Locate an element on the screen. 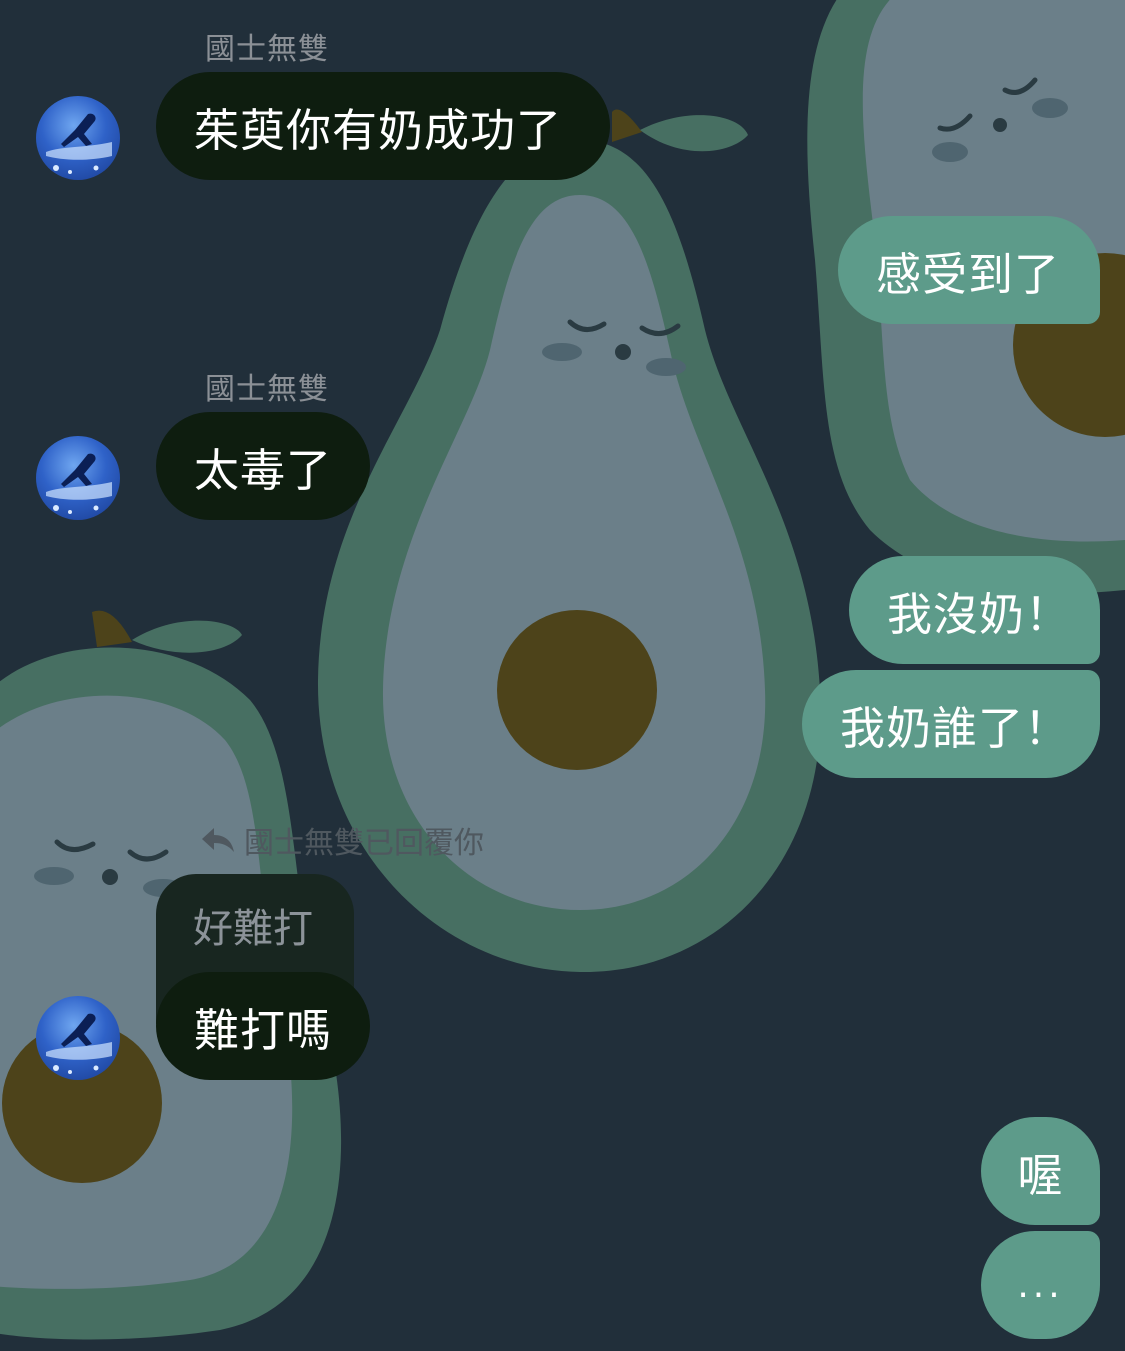 The image size is (1125, 1351). message-bubble: 感受到了 is located at coordinates (969, 270).